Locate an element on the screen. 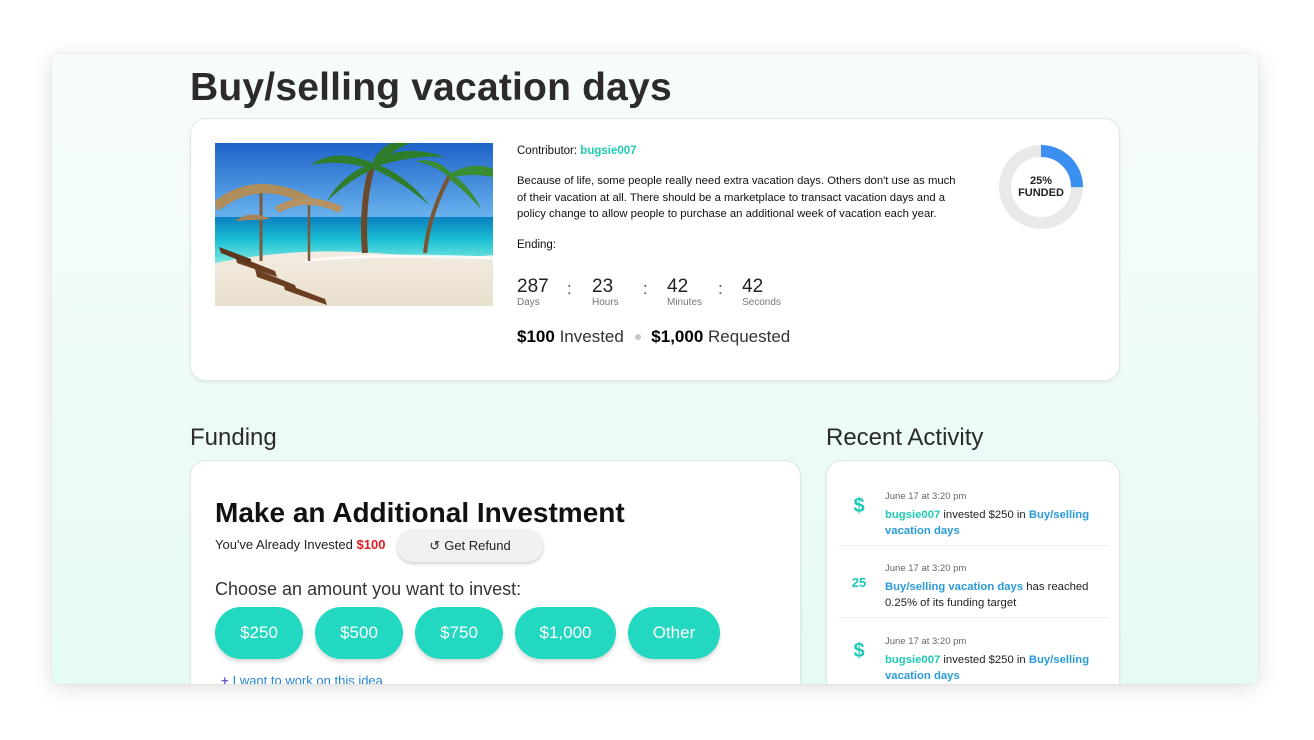 Image resolution: width=1314 pixels, height=740 pixels. countdown-hours-value: 23 is located at coordinates (603, 286).